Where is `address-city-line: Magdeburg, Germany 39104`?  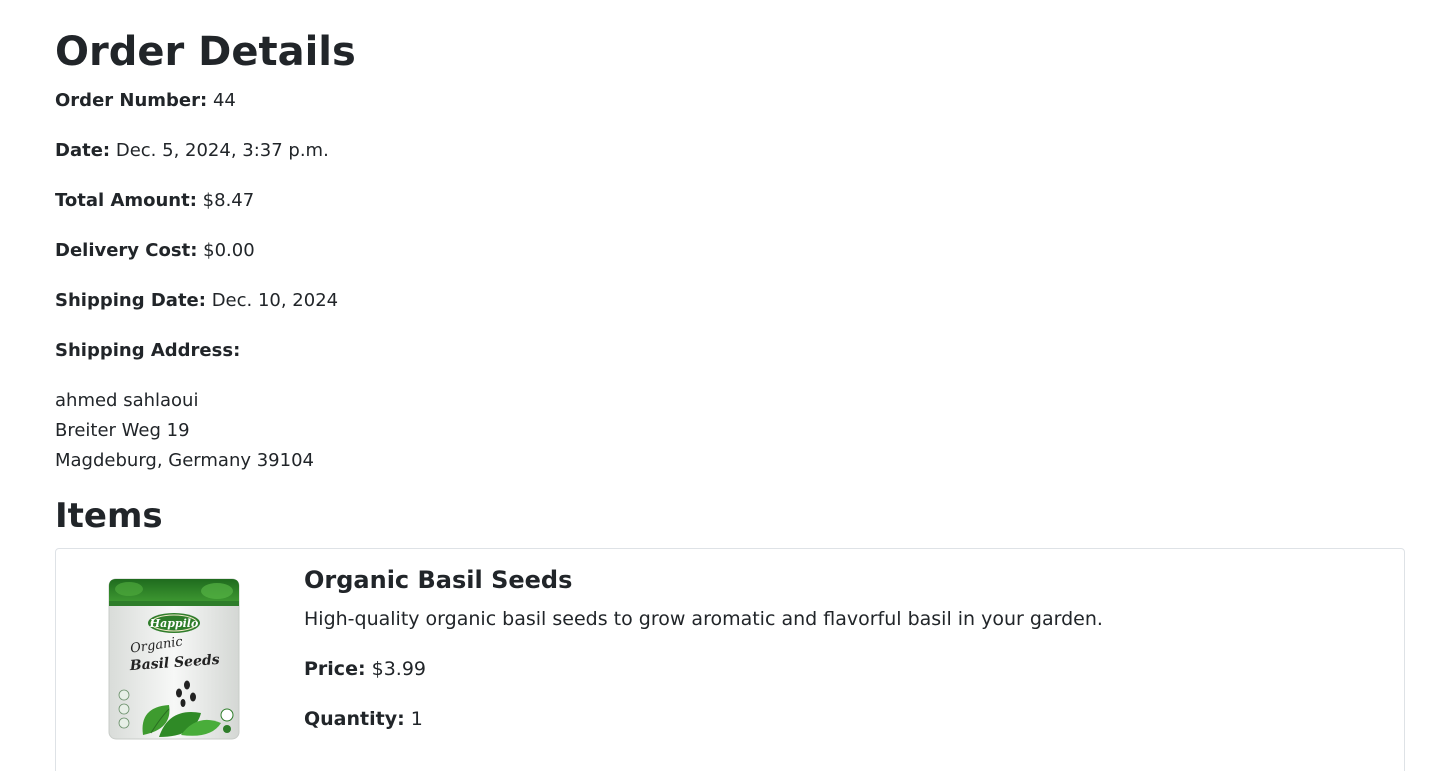
address-city-line: Magdeburg, Germany 39104 is located at coordinates (184, 460).